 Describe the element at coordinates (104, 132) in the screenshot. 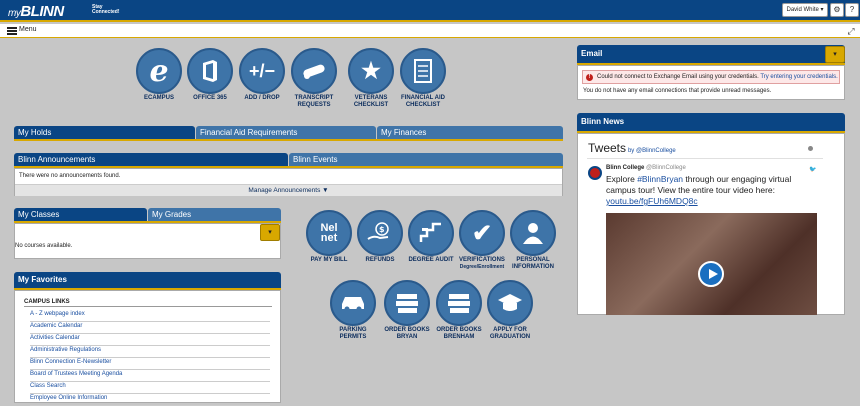

I see `tab-my-holds: My Holds` at that location.